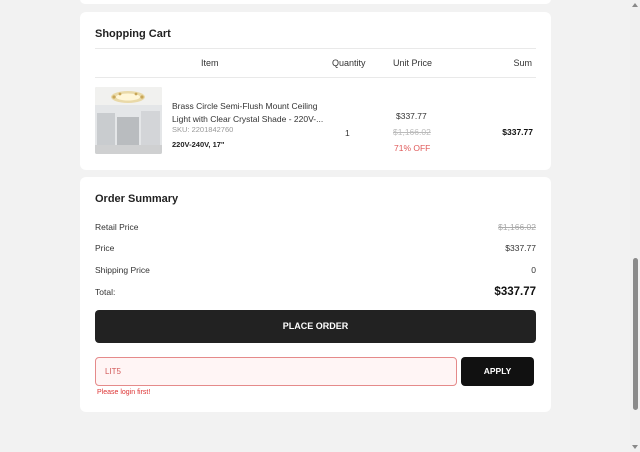  Describe the element at coordinates (411, 116) in the screenshot. I see `product-unit-price: $337.77` at that location.